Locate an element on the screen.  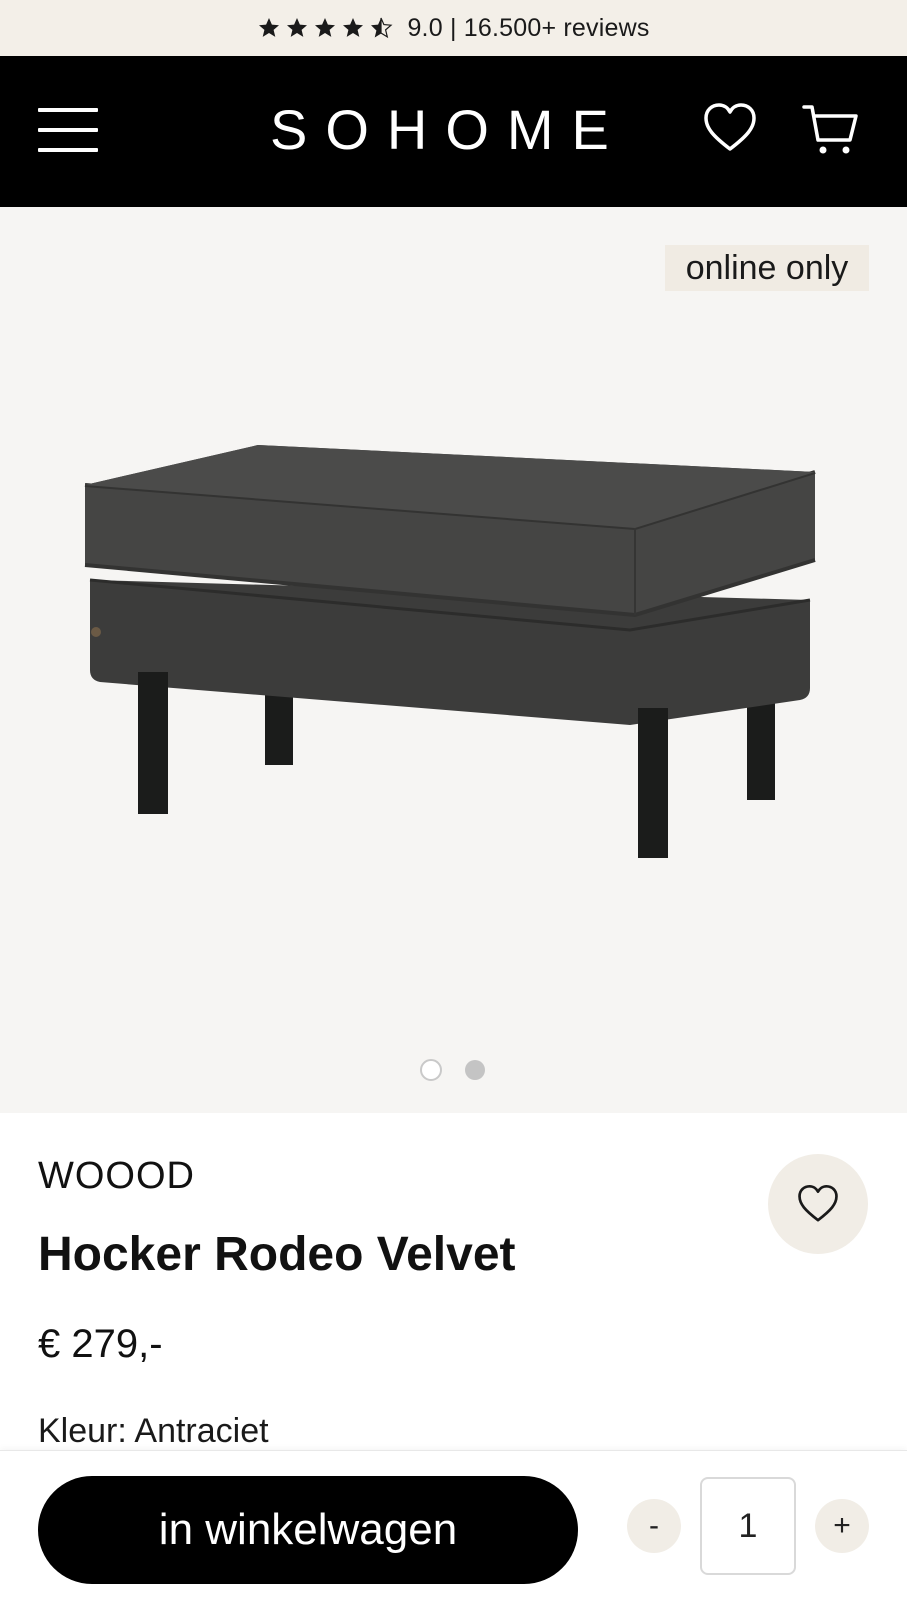
review-summary: 9.0 | 16.500+ reviews is located at coordinates (528, 27).